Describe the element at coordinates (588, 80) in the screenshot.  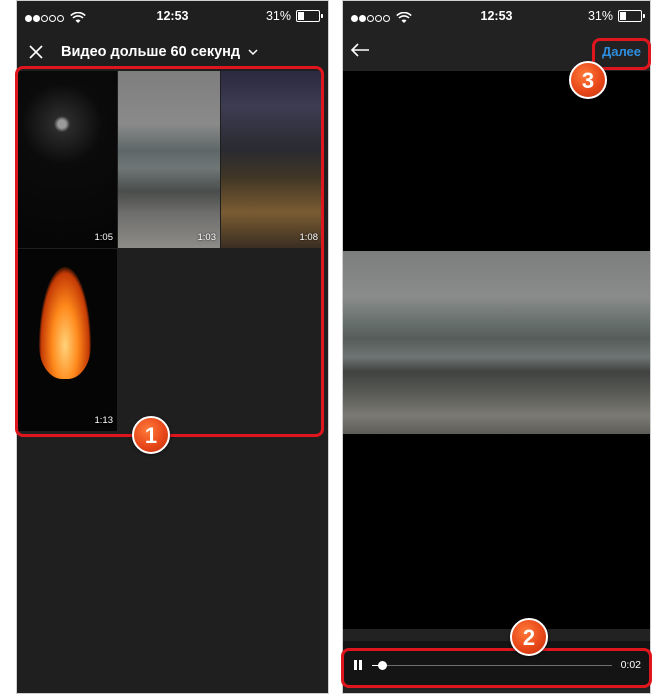
I see `callout-badge-3: 3` at that location.